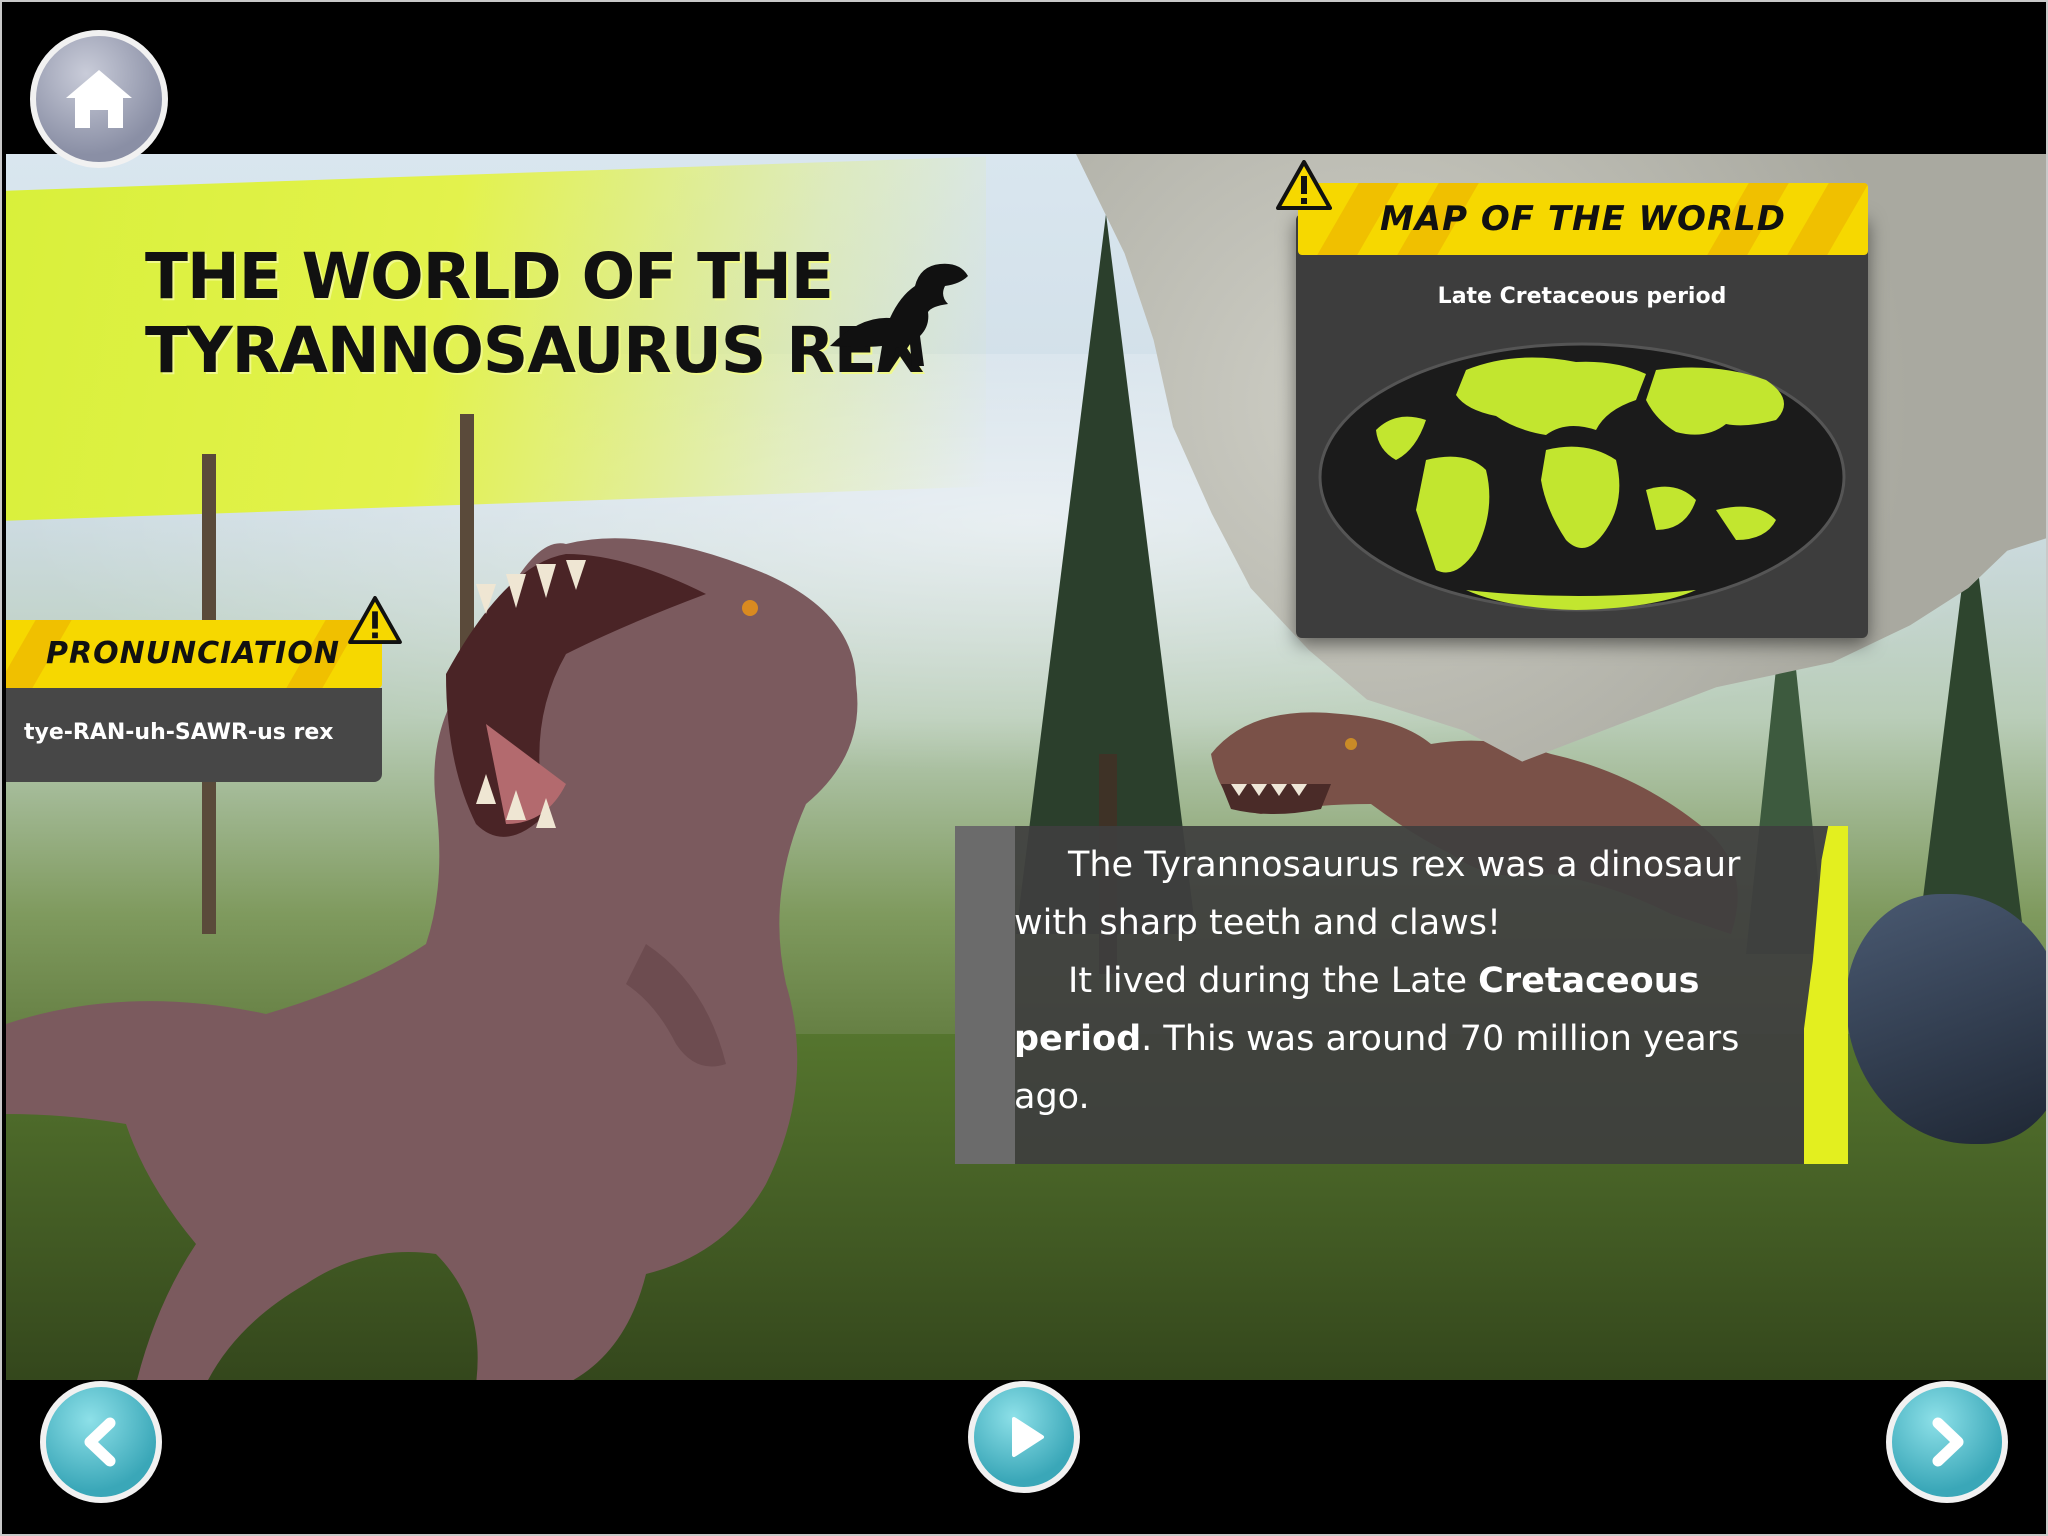  Describe the element at coordinates (1273, 981) in the screenshot. I see `story-line-2-pre: It lived during the Late` at that location.